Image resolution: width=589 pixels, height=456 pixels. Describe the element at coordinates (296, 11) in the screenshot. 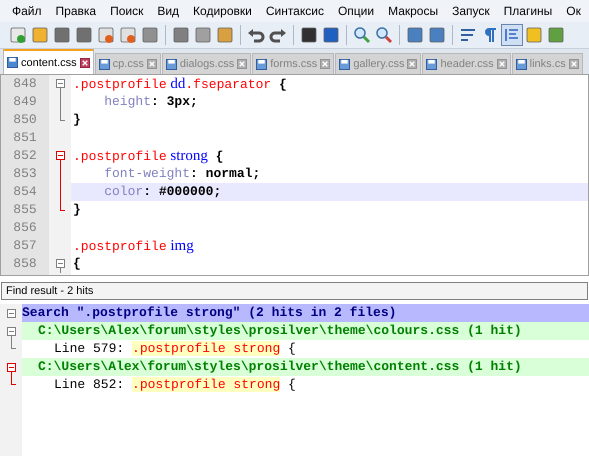

I see `menu-item: Синтаксис` at that location.